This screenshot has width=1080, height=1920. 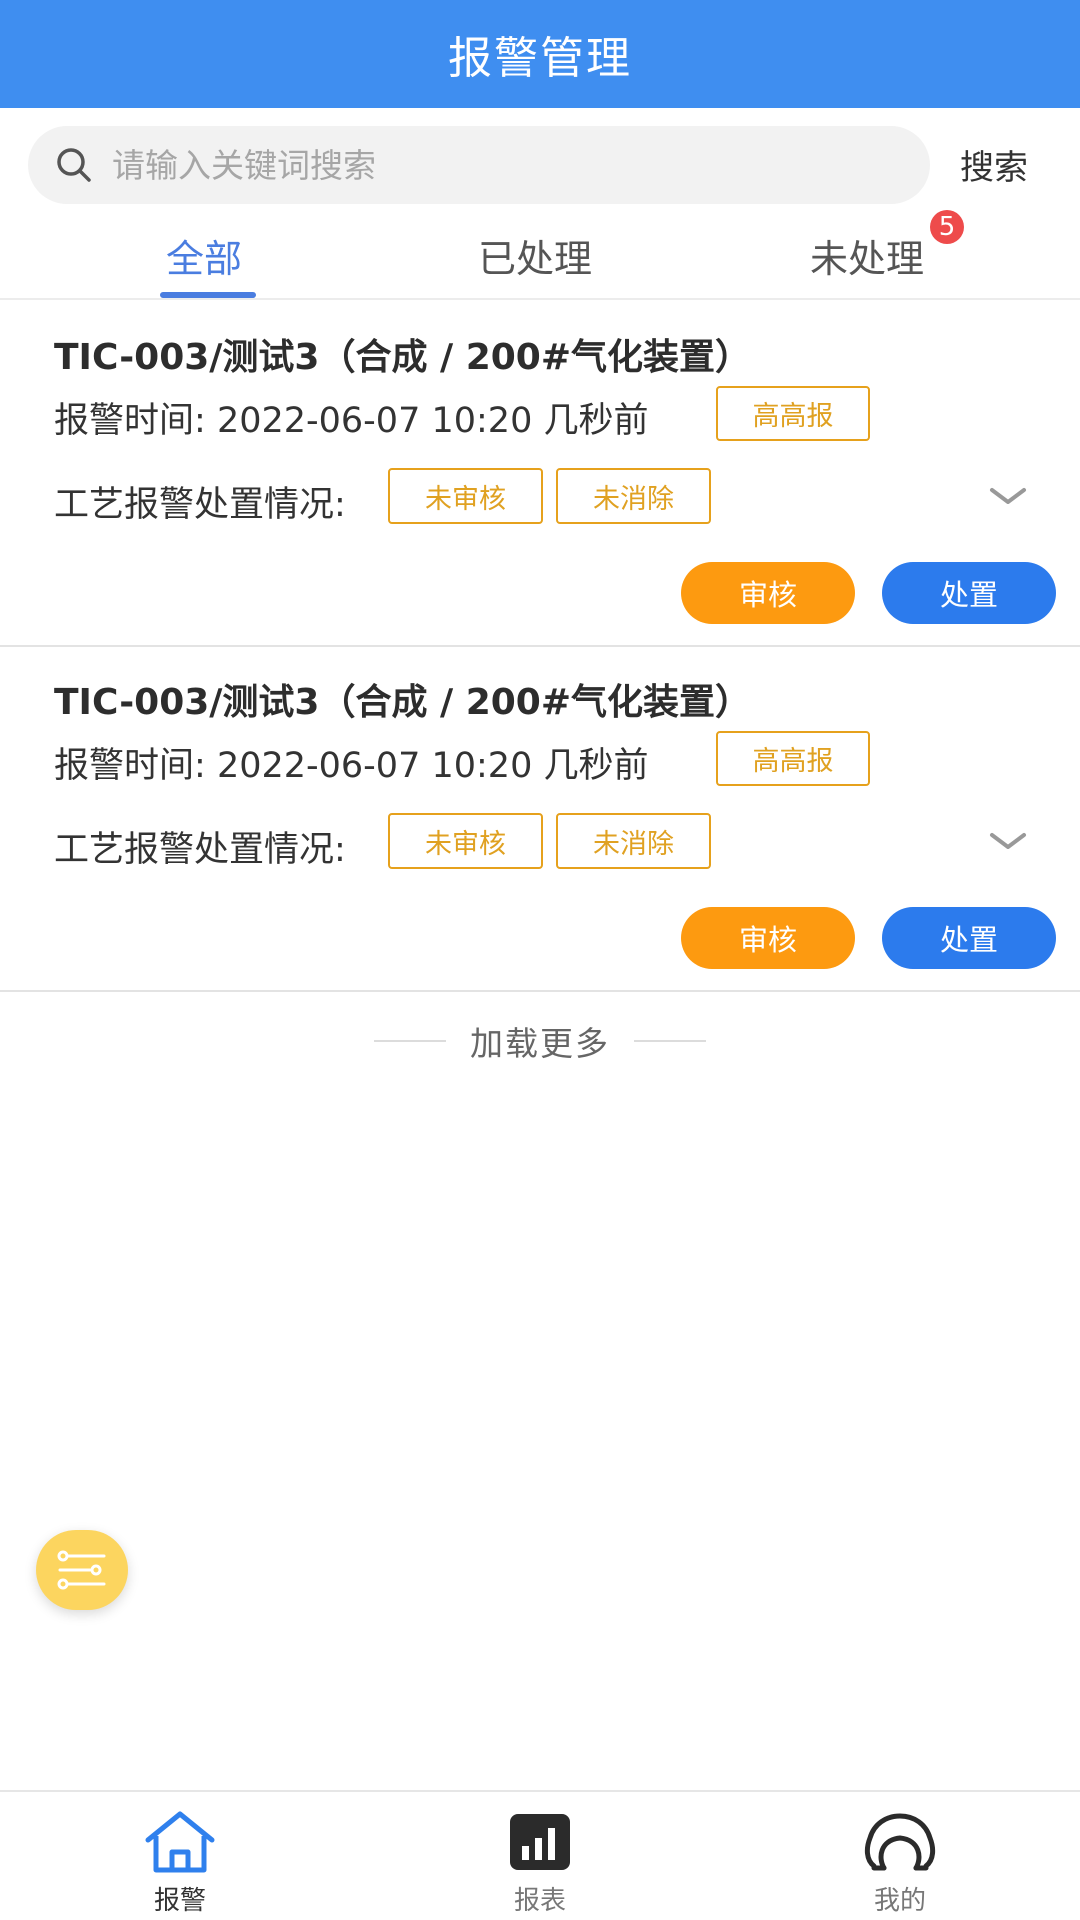 I want to click on tab-processed: 已处理, so click(x=535, y=255).